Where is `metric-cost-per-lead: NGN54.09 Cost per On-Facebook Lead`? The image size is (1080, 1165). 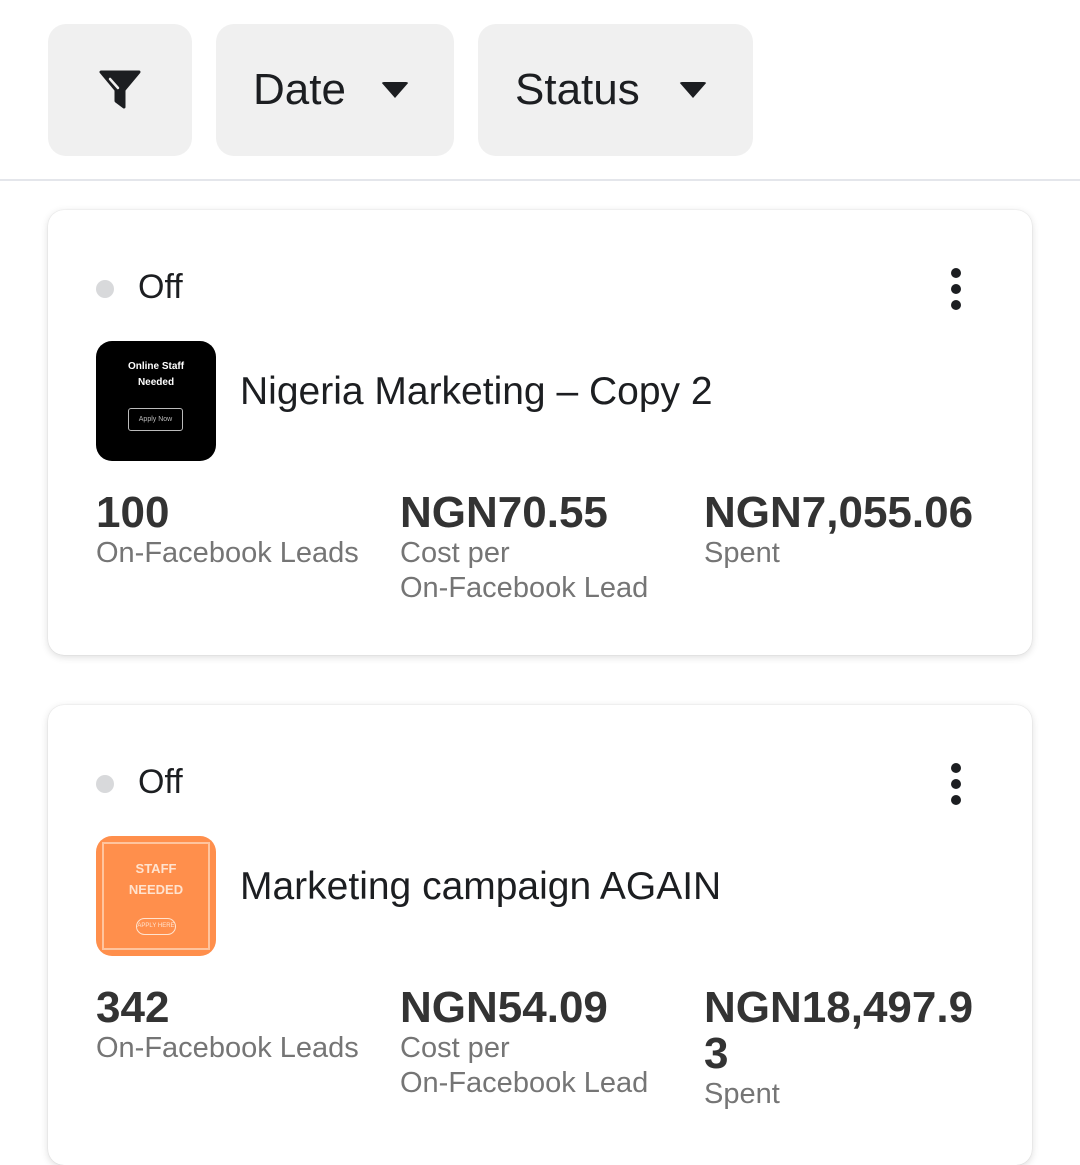
metric-cost-per-lead: NGN54.09 Cost per On-Facebook Lead is located at coordinates (545, 1043).